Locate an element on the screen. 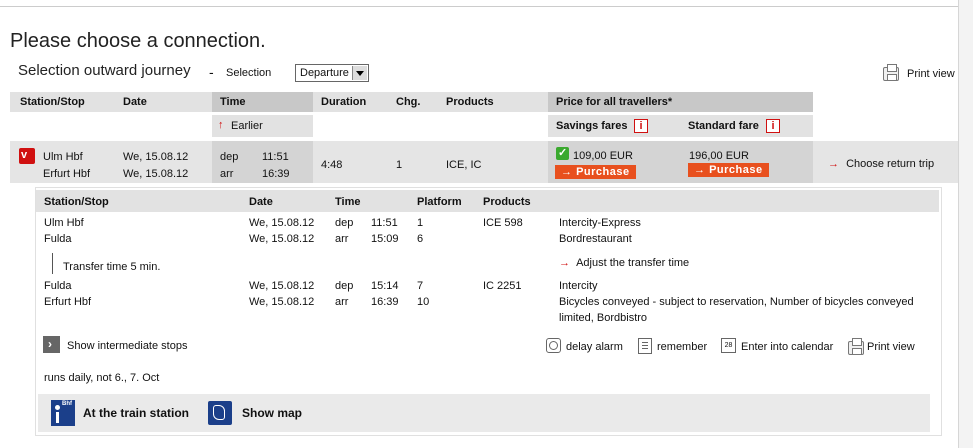 The height and width of the screenshot is (448, 973). show-stops-toggle: › is located at coordinates (51, 344).